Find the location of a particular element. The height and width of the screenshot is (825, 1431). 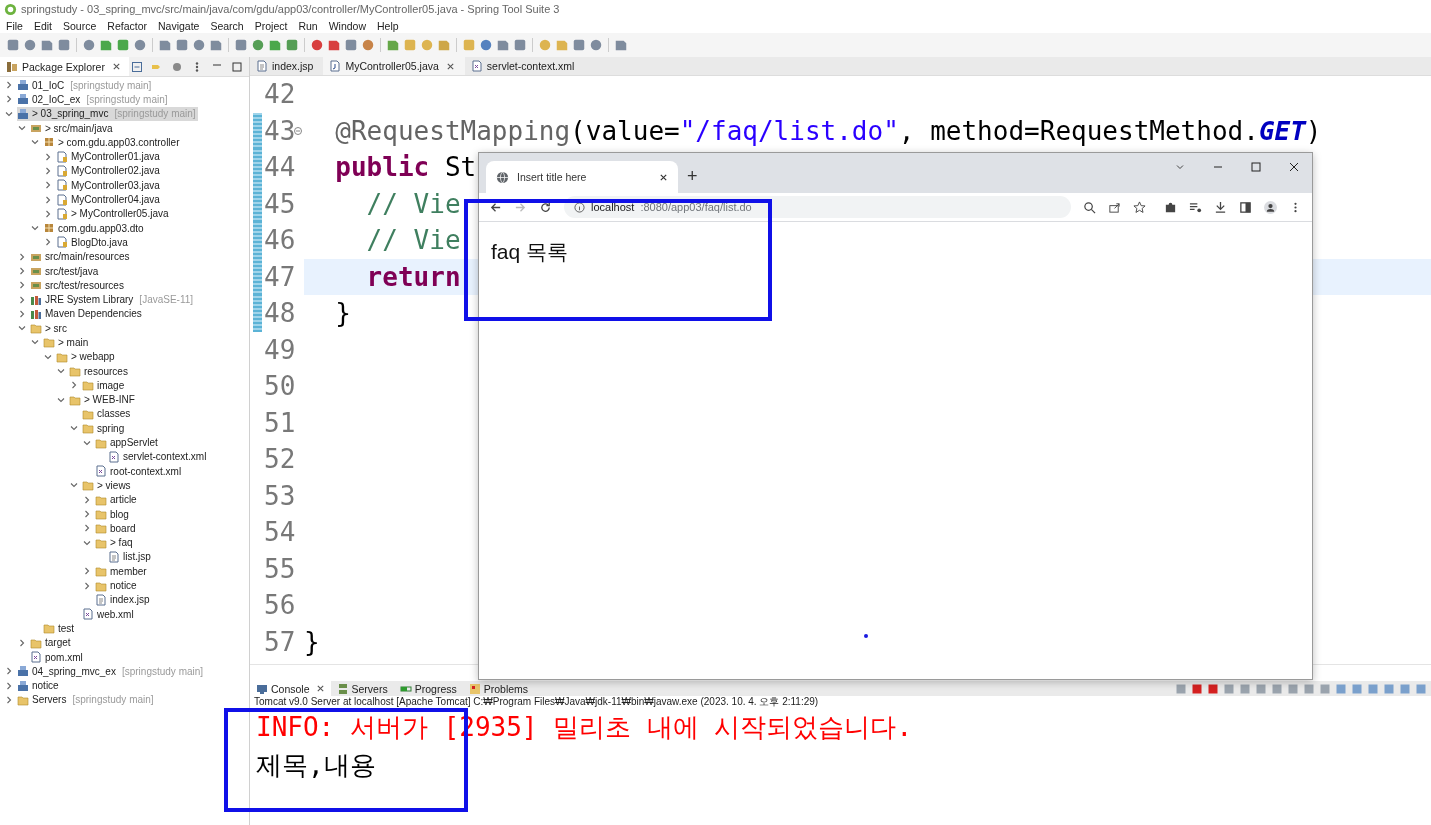

tree-item: board is located at coordinates (116, 528).